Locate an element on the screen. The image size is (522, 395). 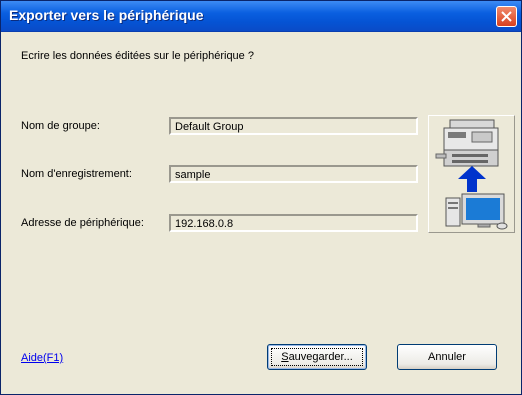
registration-name-label: Nom d'enregistrement: is located at coordinates (76, 174).